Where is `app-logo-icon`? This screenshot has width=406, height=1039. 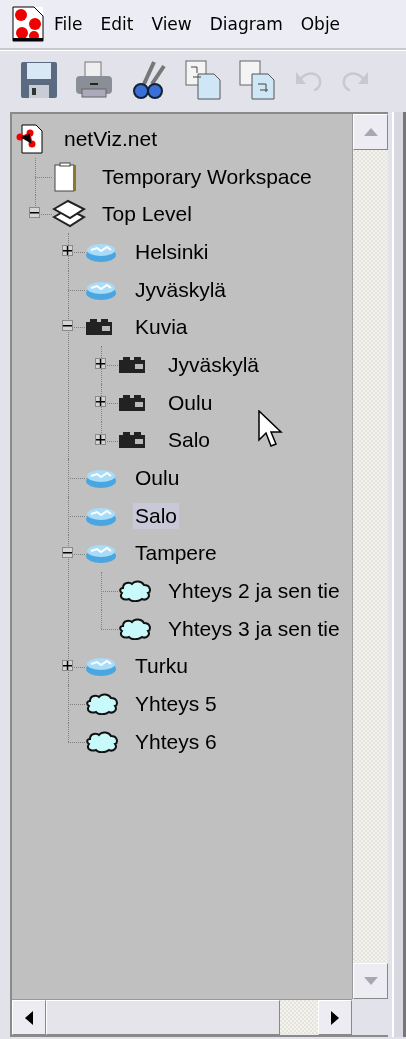
app-logo-icon is located at coordinates (28, 24).